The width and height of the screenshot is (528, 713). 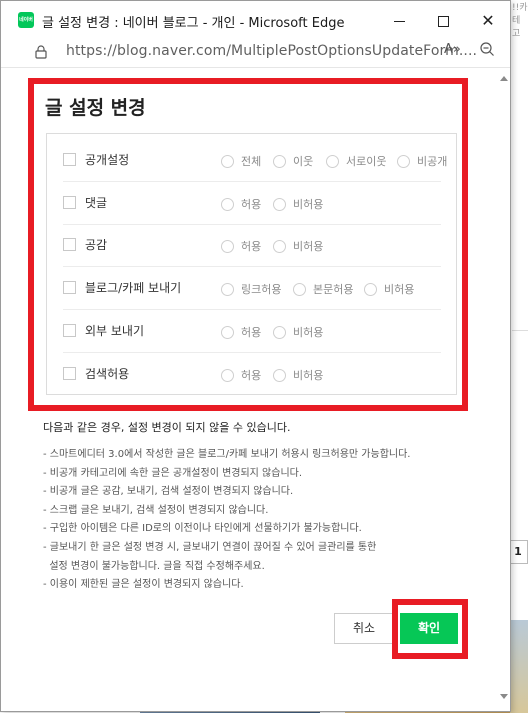 What do you see at coordinates (173, 473) in the screenshot?
I see `notice-item: - 비공개 카테고리에 속한 글은 공개설정이 변경되지 않습니다.` at bounding box center [173, 473].